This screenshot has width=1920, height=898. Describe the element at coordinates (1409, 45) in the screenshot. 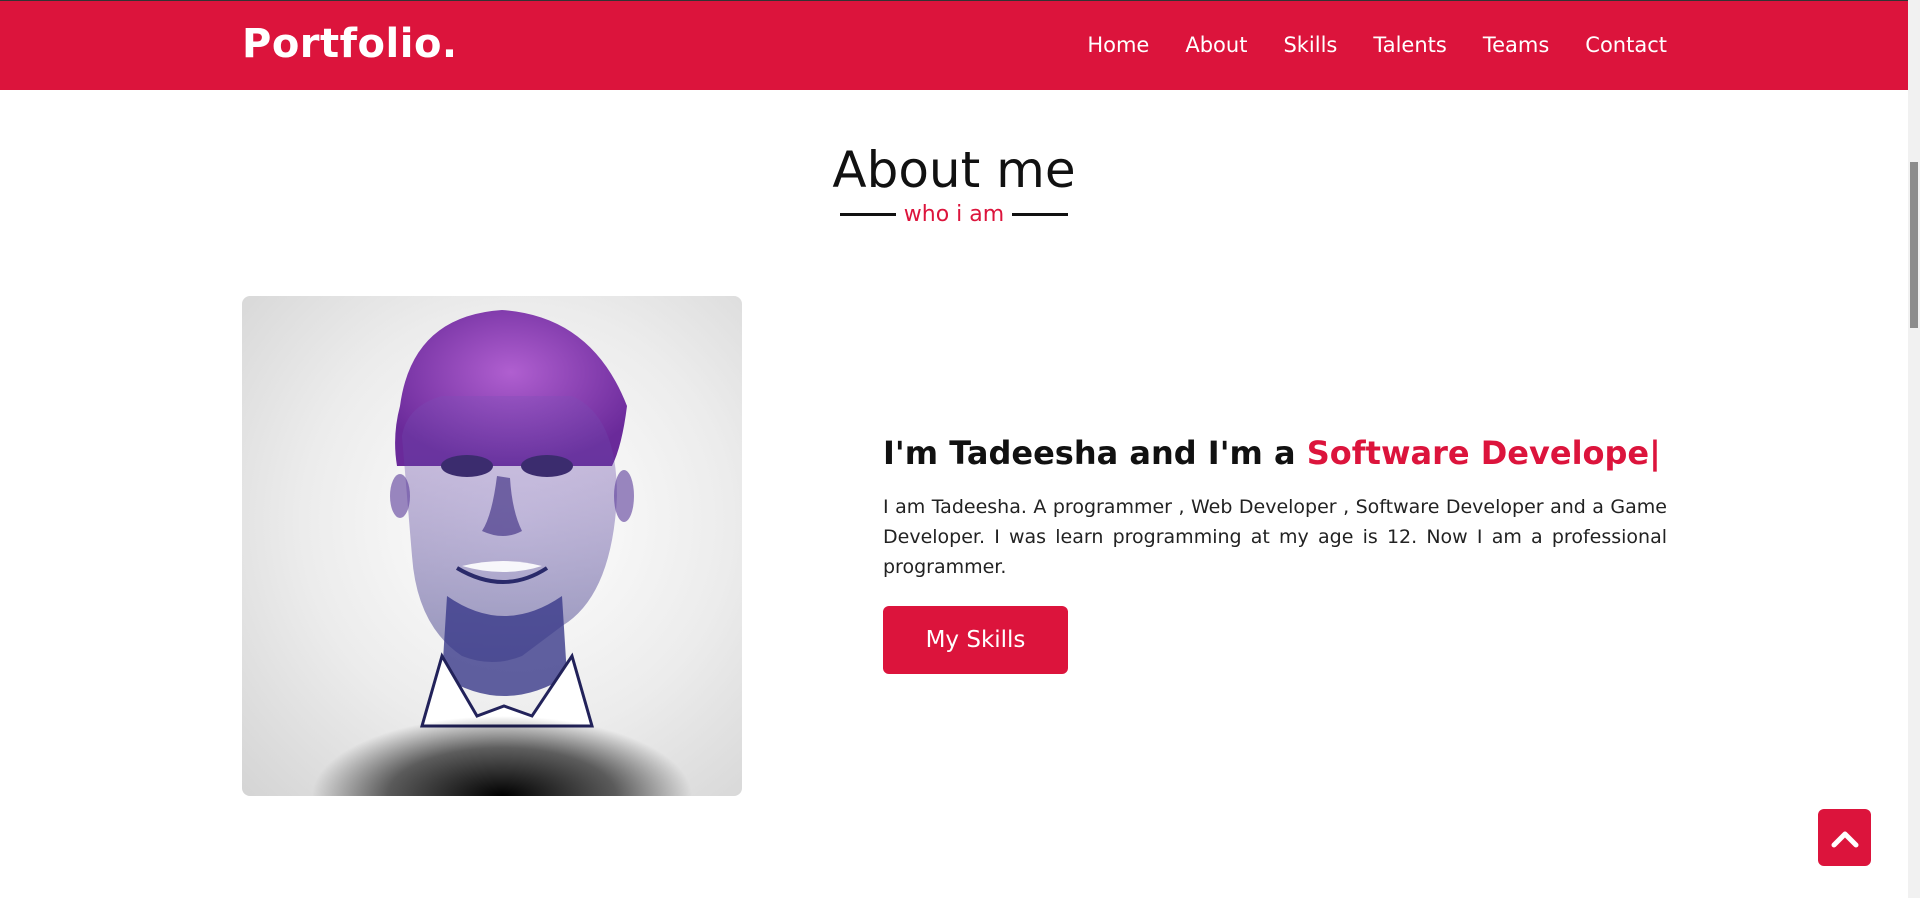

I see `nav-talents: Talents` at that location.